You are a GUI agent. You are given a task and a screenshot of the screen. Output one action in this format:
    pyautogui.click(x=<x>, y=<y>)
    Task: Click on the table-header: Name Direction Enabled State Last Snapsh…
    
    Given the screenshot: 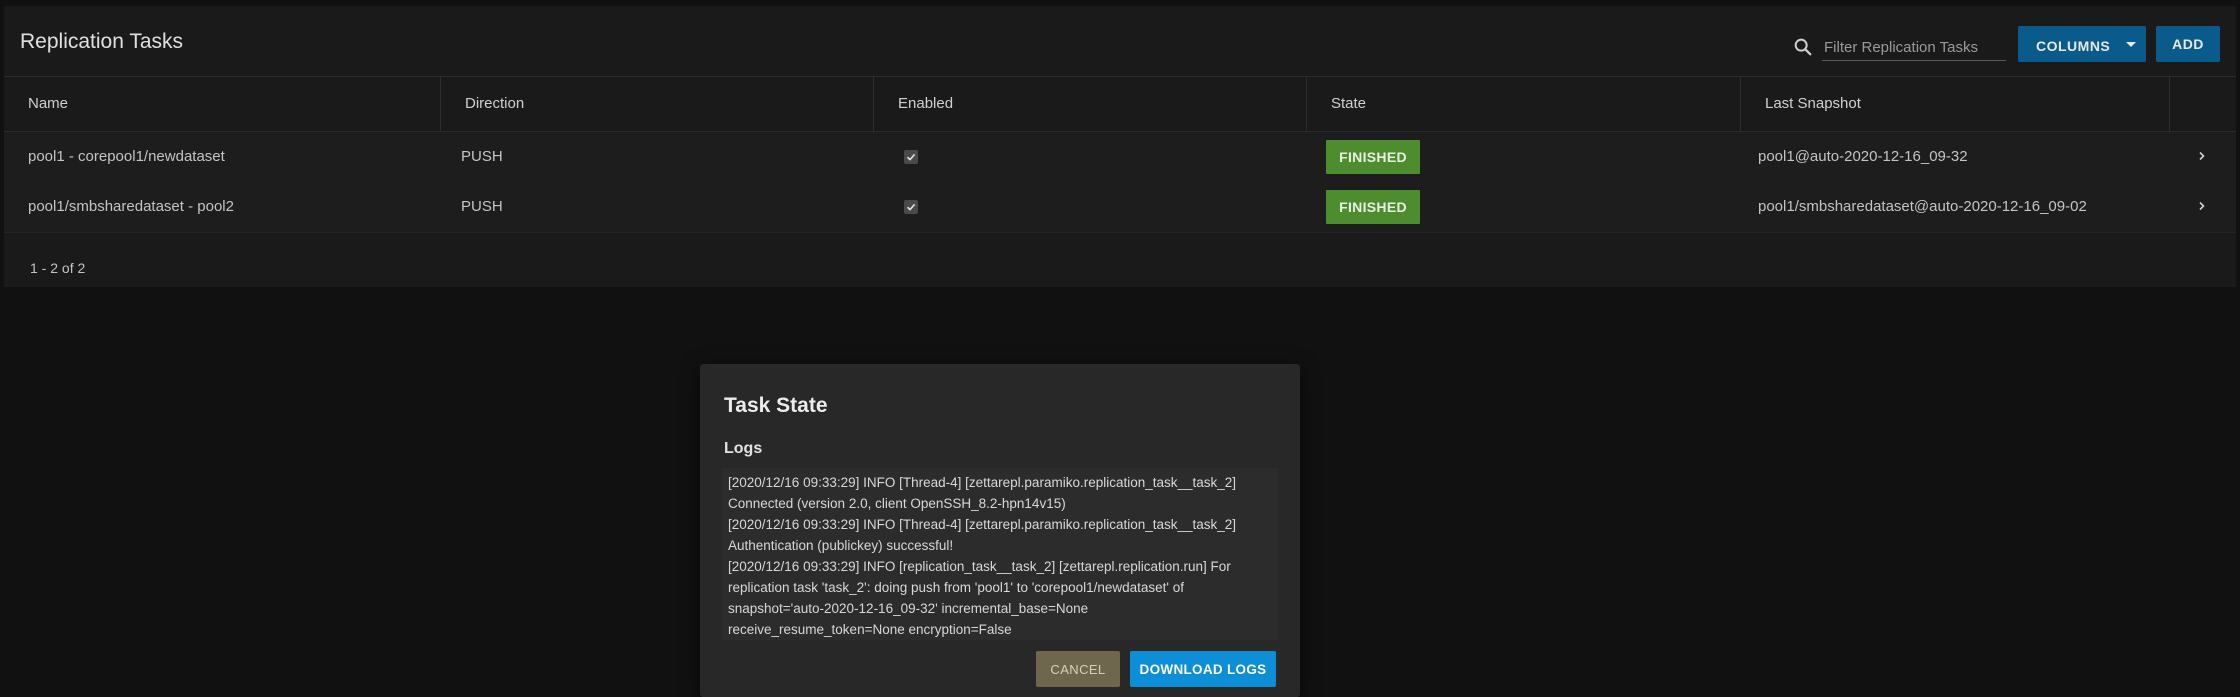 What is the action you would take?
    pyautogui.click(x=1120, y=104)
    